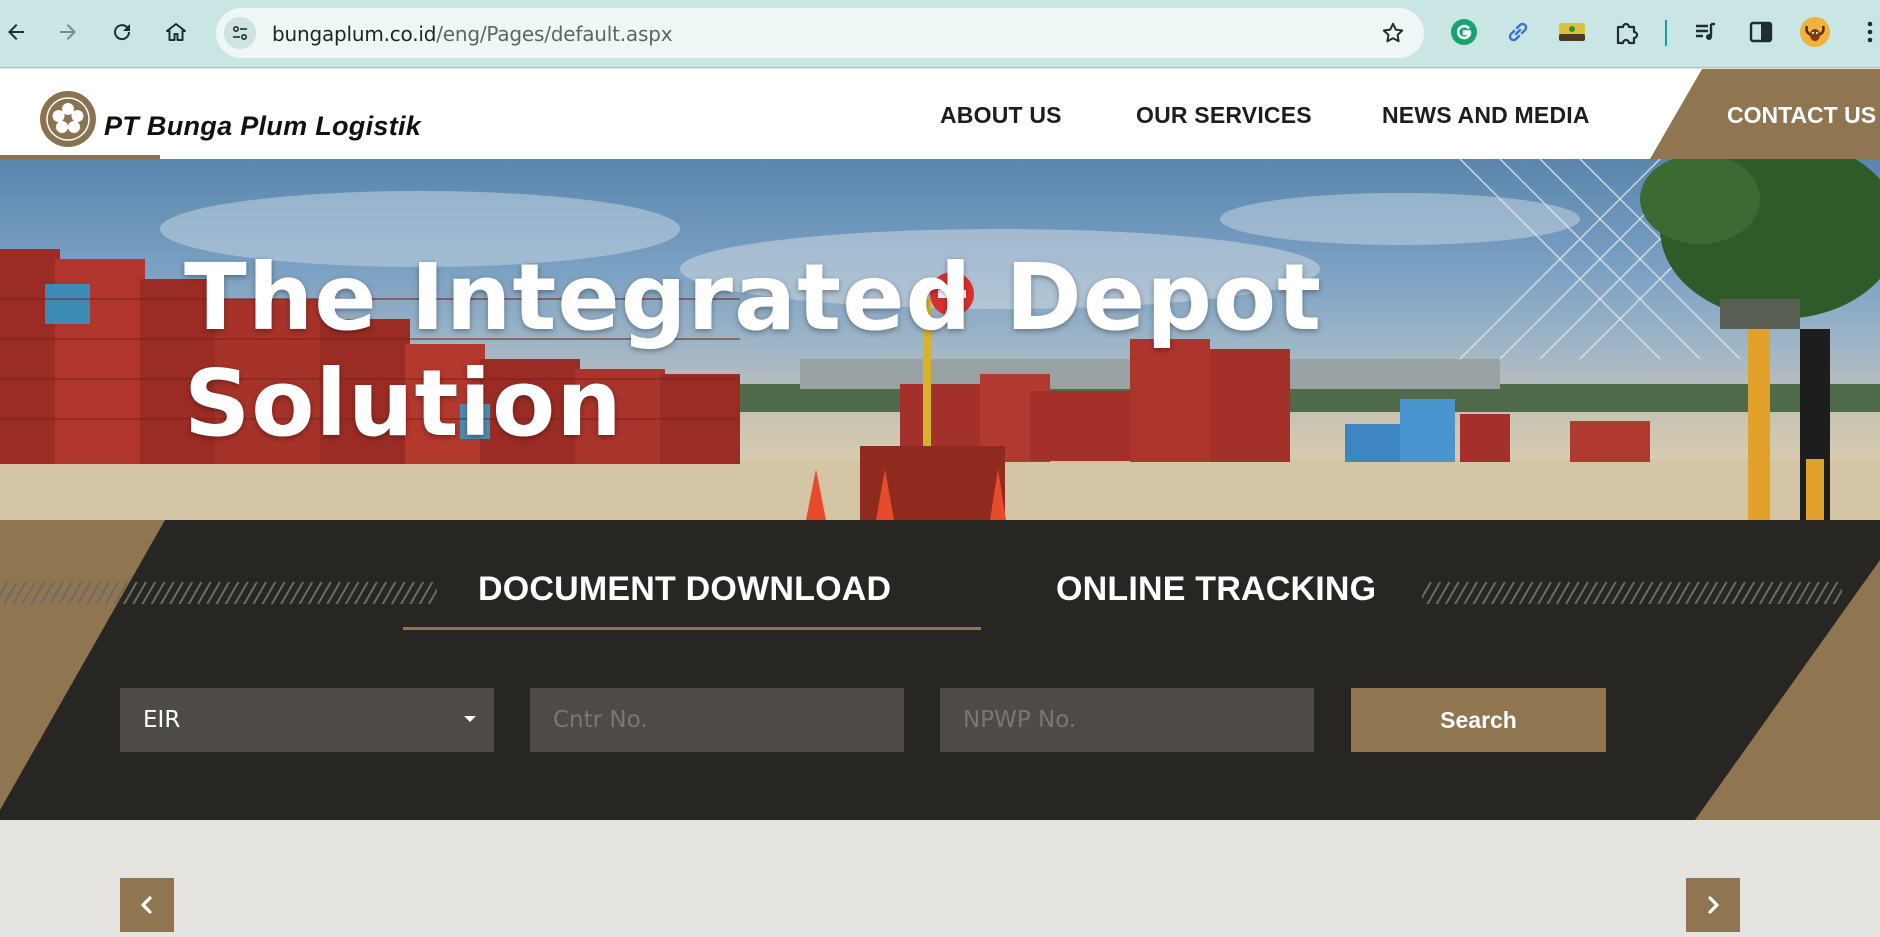  I want to click on right-hatch-decoration, so click(1632, 593).